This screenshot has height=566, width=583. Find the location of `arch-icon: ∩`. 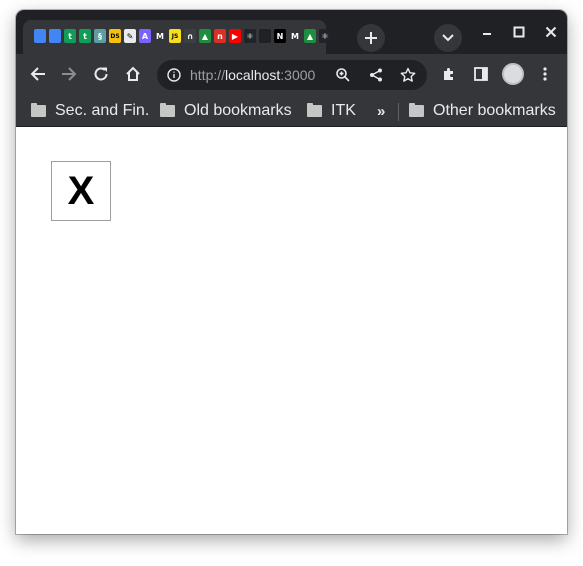

arch-icon: ∩ is located at coordinates (190, 36).